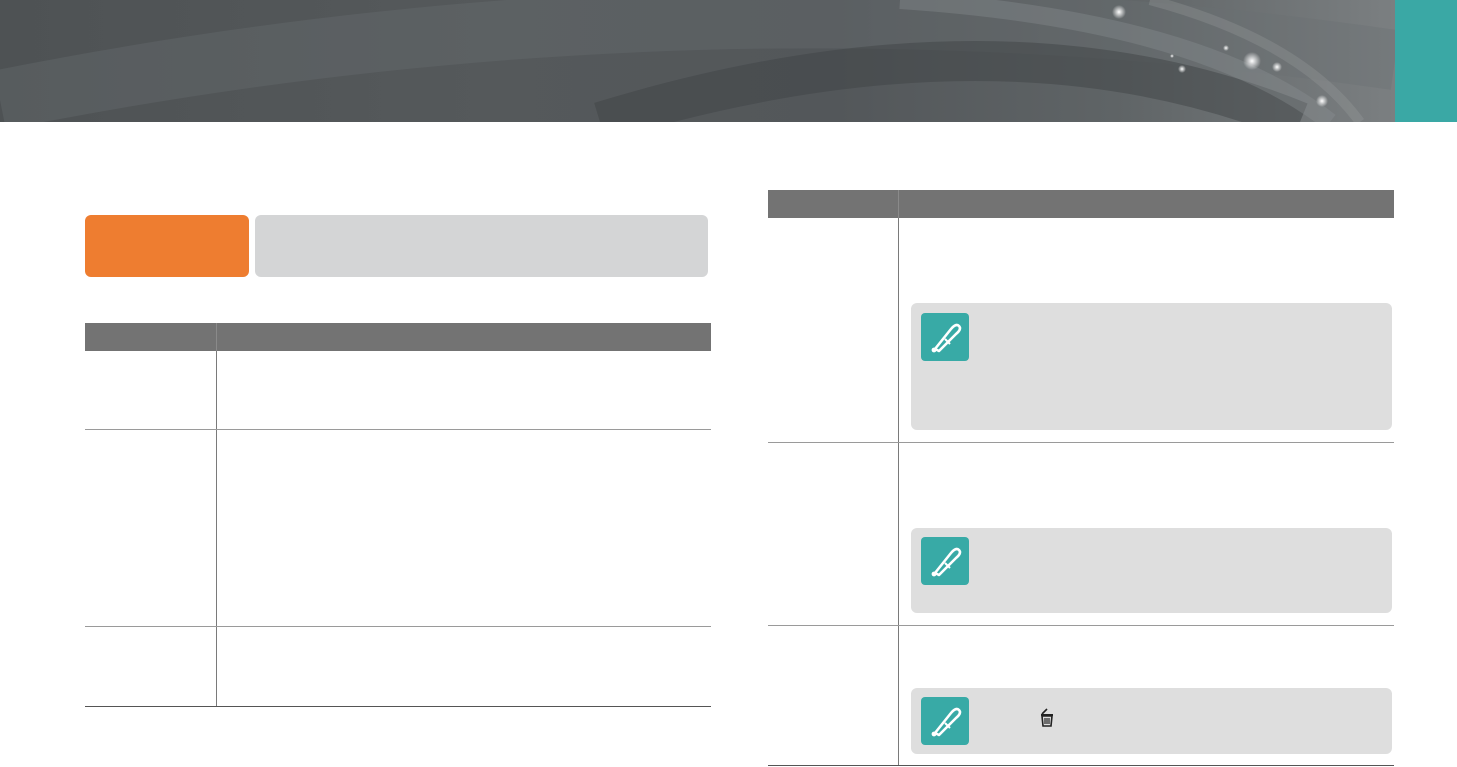 This screenshot has width=1457, height=767. Describe the element at coordinates (167, 246) in the screenshot. I see `section-badge` at that location.